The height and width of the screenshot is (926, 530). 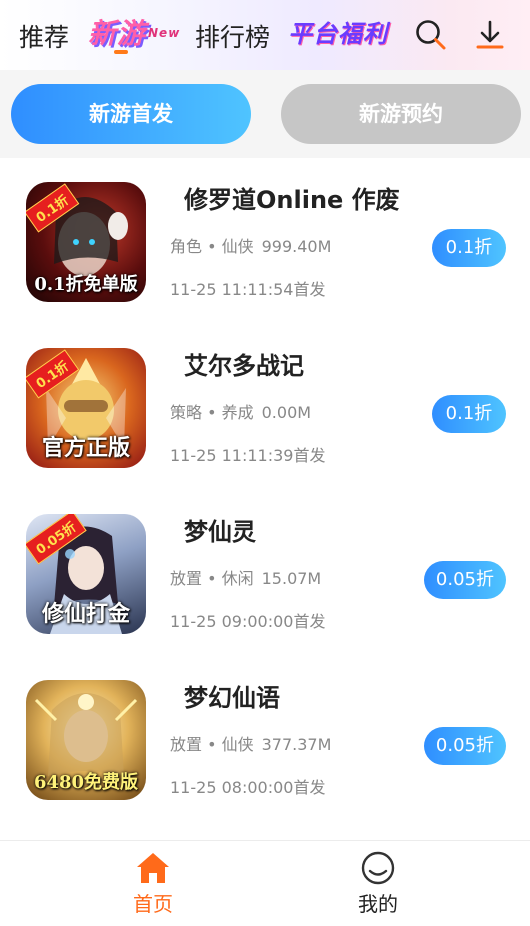 I want to click on game-thumbnail: 0.1折 官方正版, so click(x=86, y=408).